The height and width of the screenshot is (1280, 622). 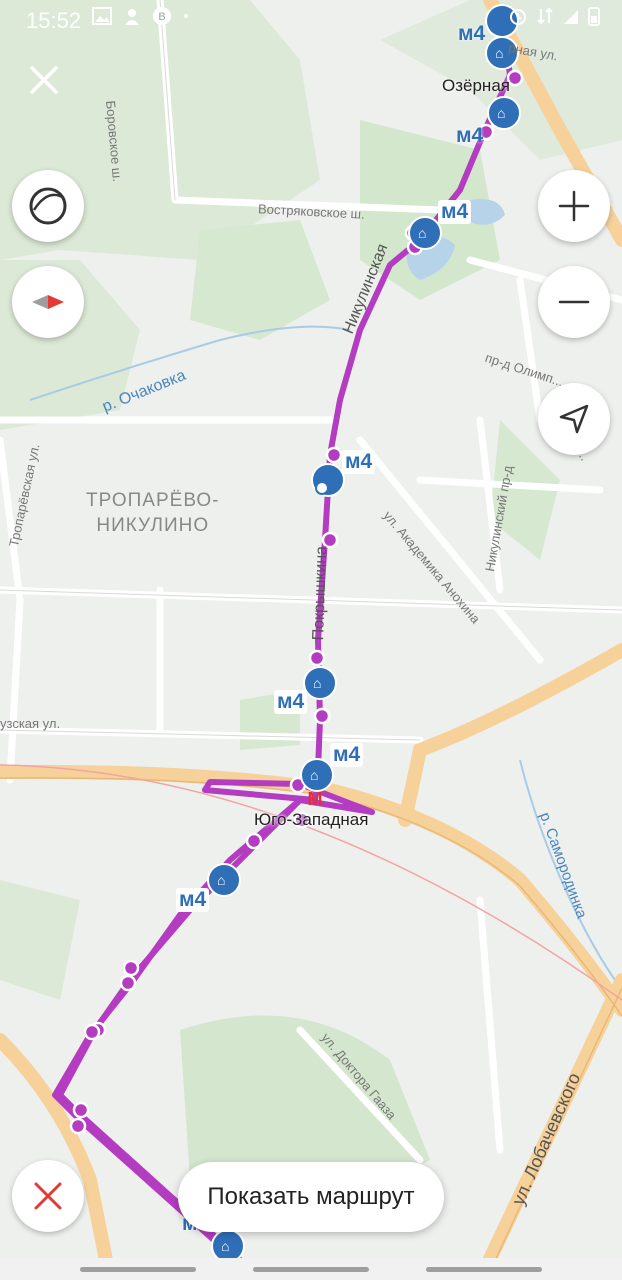 I want to click on nav-back-handle, so click(x=138, y=1269).